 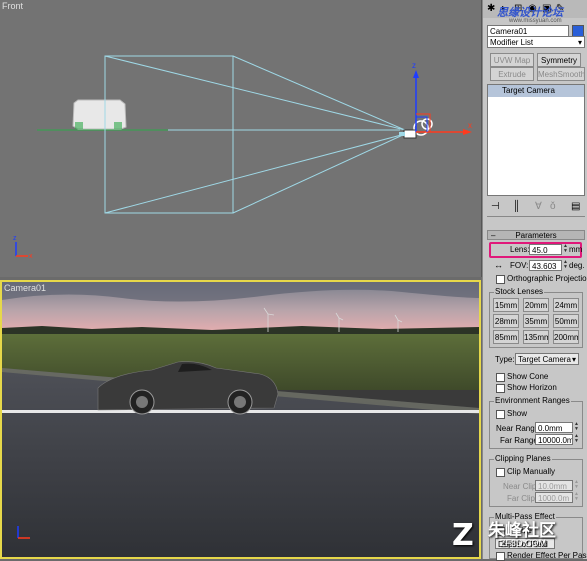 What do you see at coordinates (575, 206) in the screenshot?
I see `configure-sets-icon: ▤` at bounding box center [575, 206].